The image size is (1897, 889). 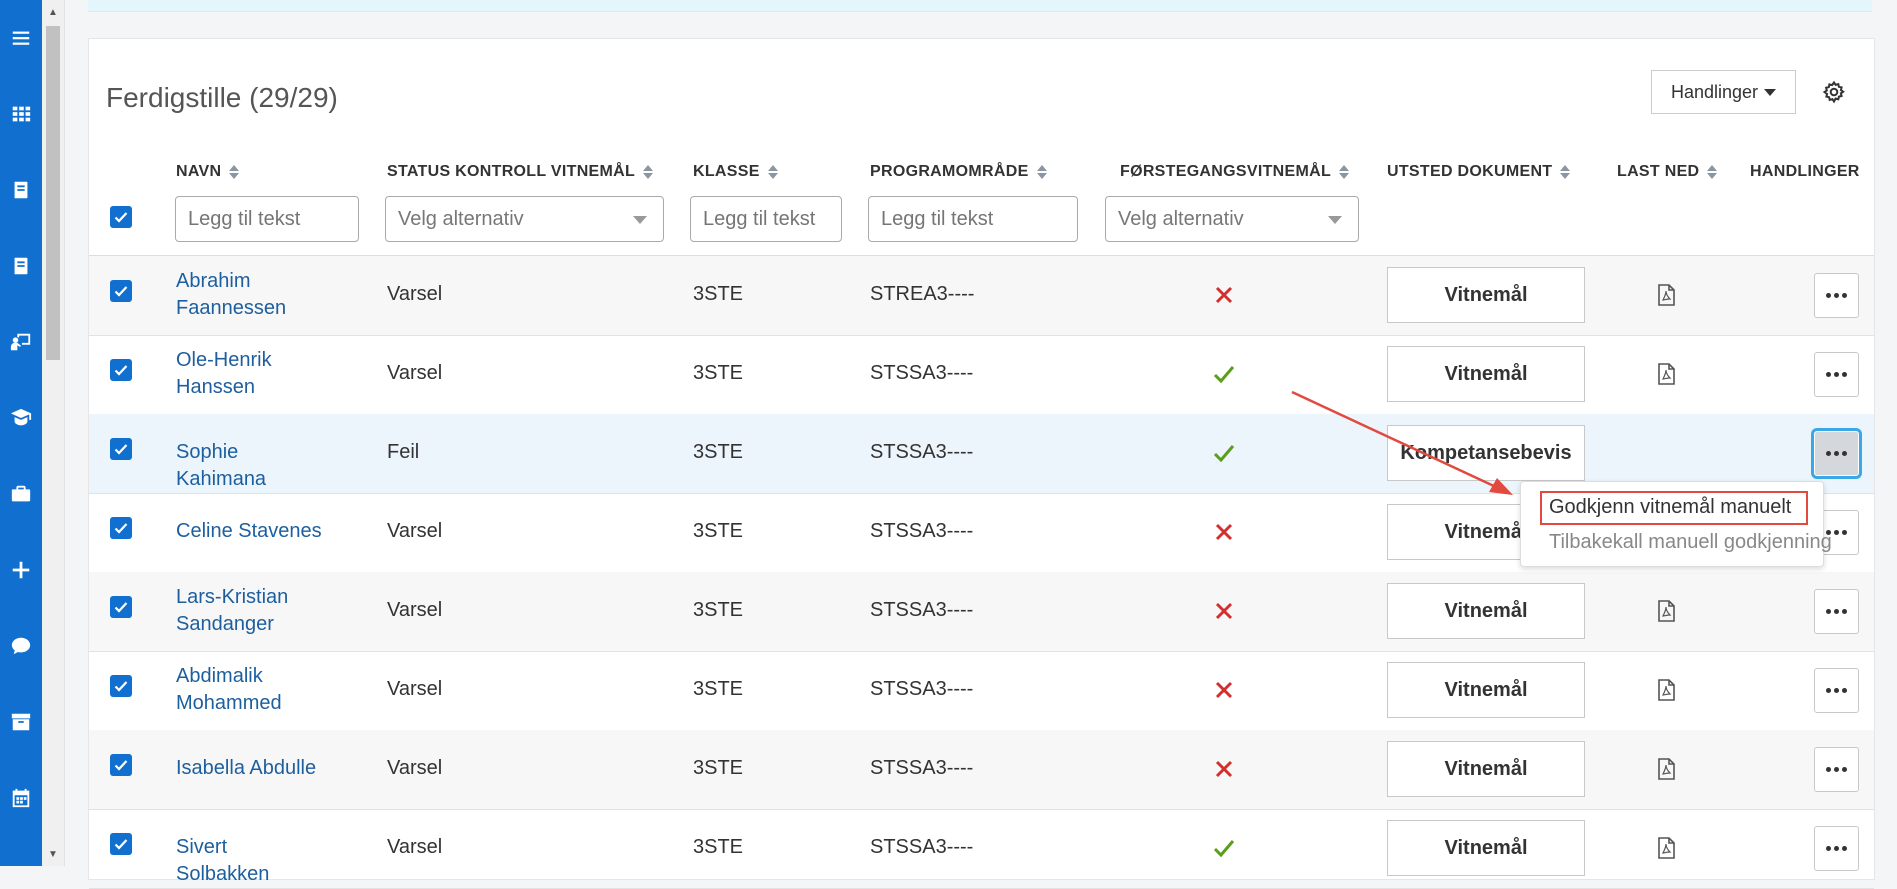 What do you see at coordinates (511, 171) in the screenshot?
I see `column-header-label: STATUS KONTROLL VITNEMÅL` at bounding box center [511, 171].